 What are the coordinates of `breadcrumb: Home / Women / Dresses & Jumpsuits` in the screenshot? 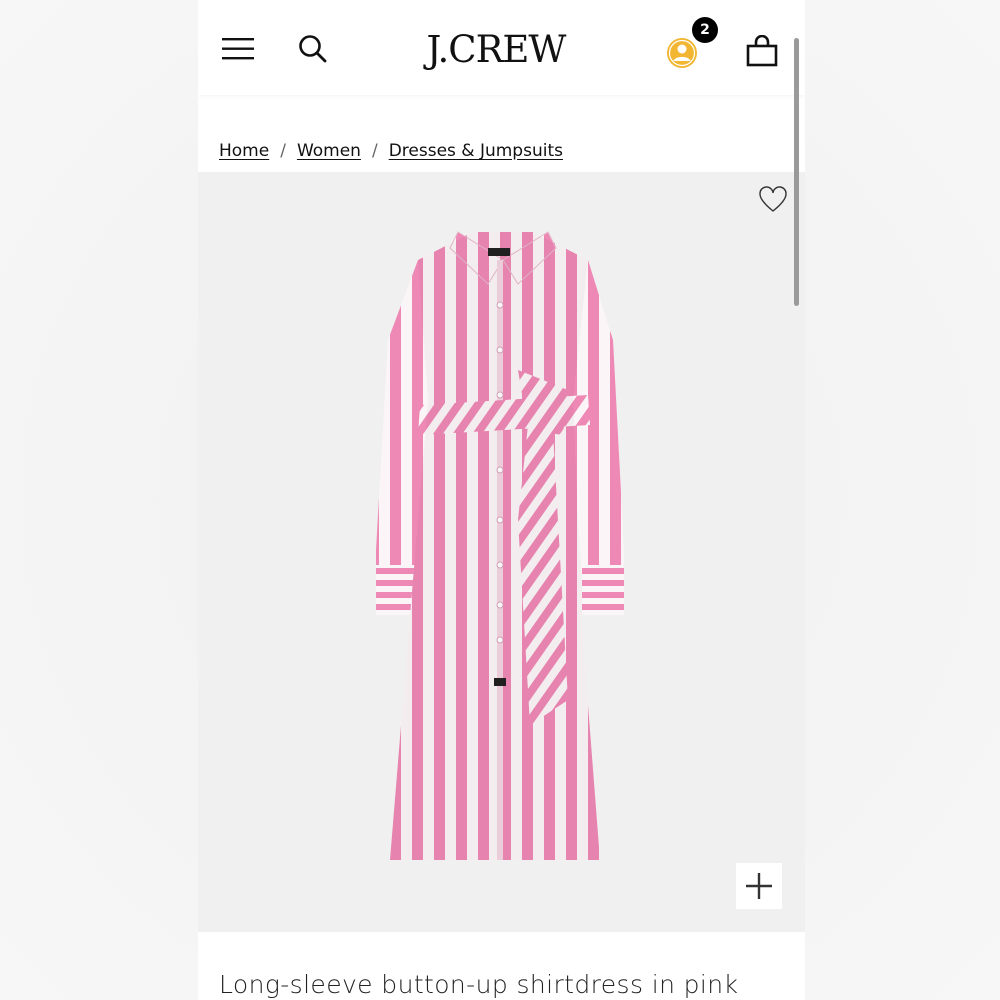 It's located at (391, 151).